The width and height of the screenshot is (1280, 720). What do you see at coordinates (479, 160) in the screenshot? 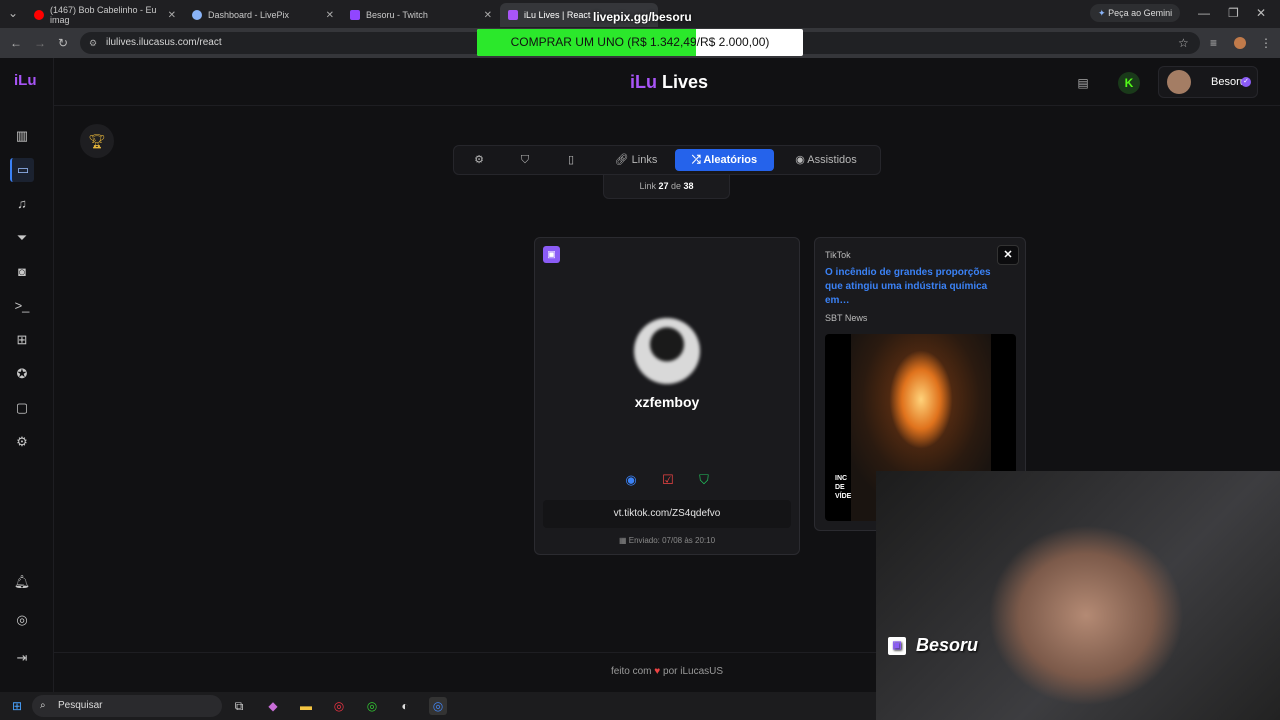
I see `tab-settings-gear-icon: ⚙` at bounding box center [479, 160].